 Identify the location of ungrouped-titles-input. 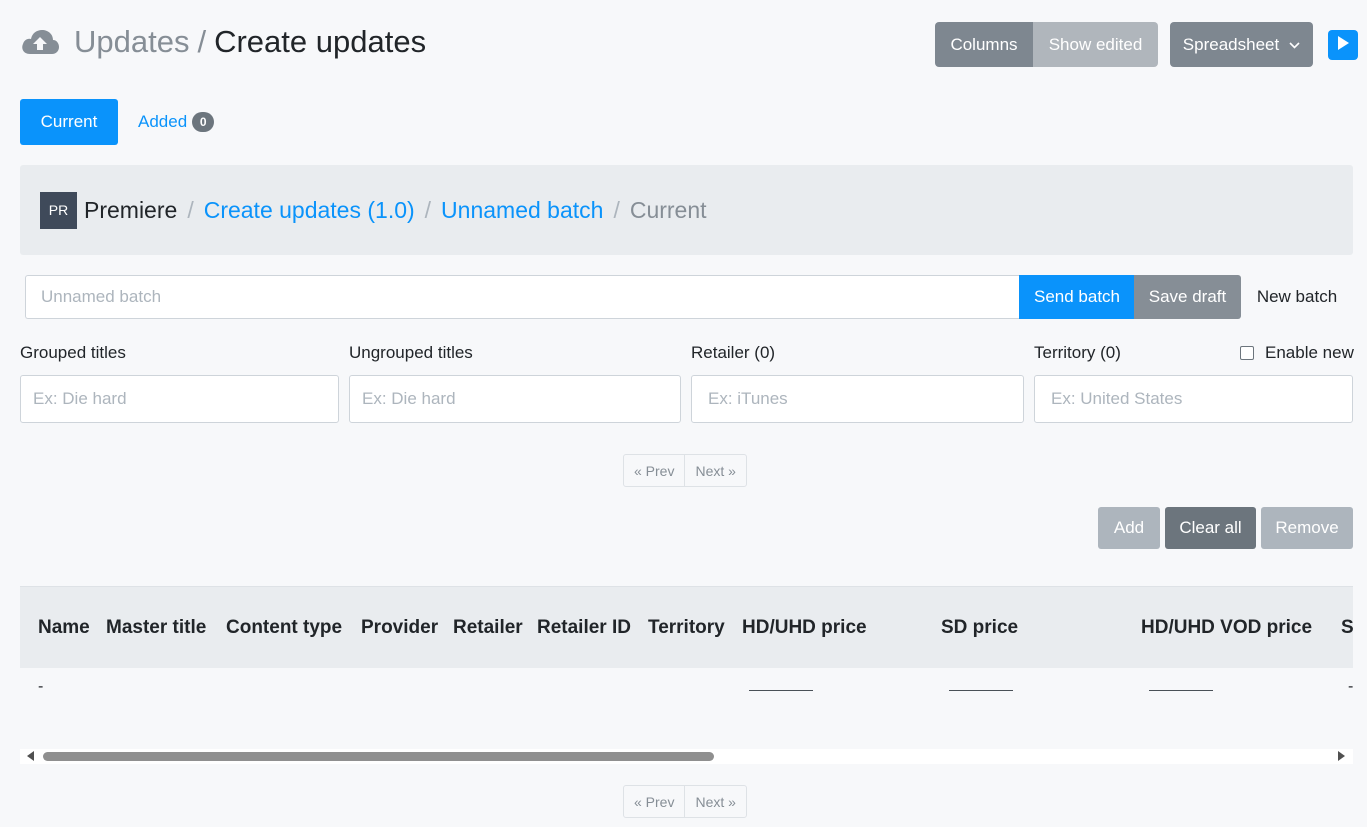
(515, 399).